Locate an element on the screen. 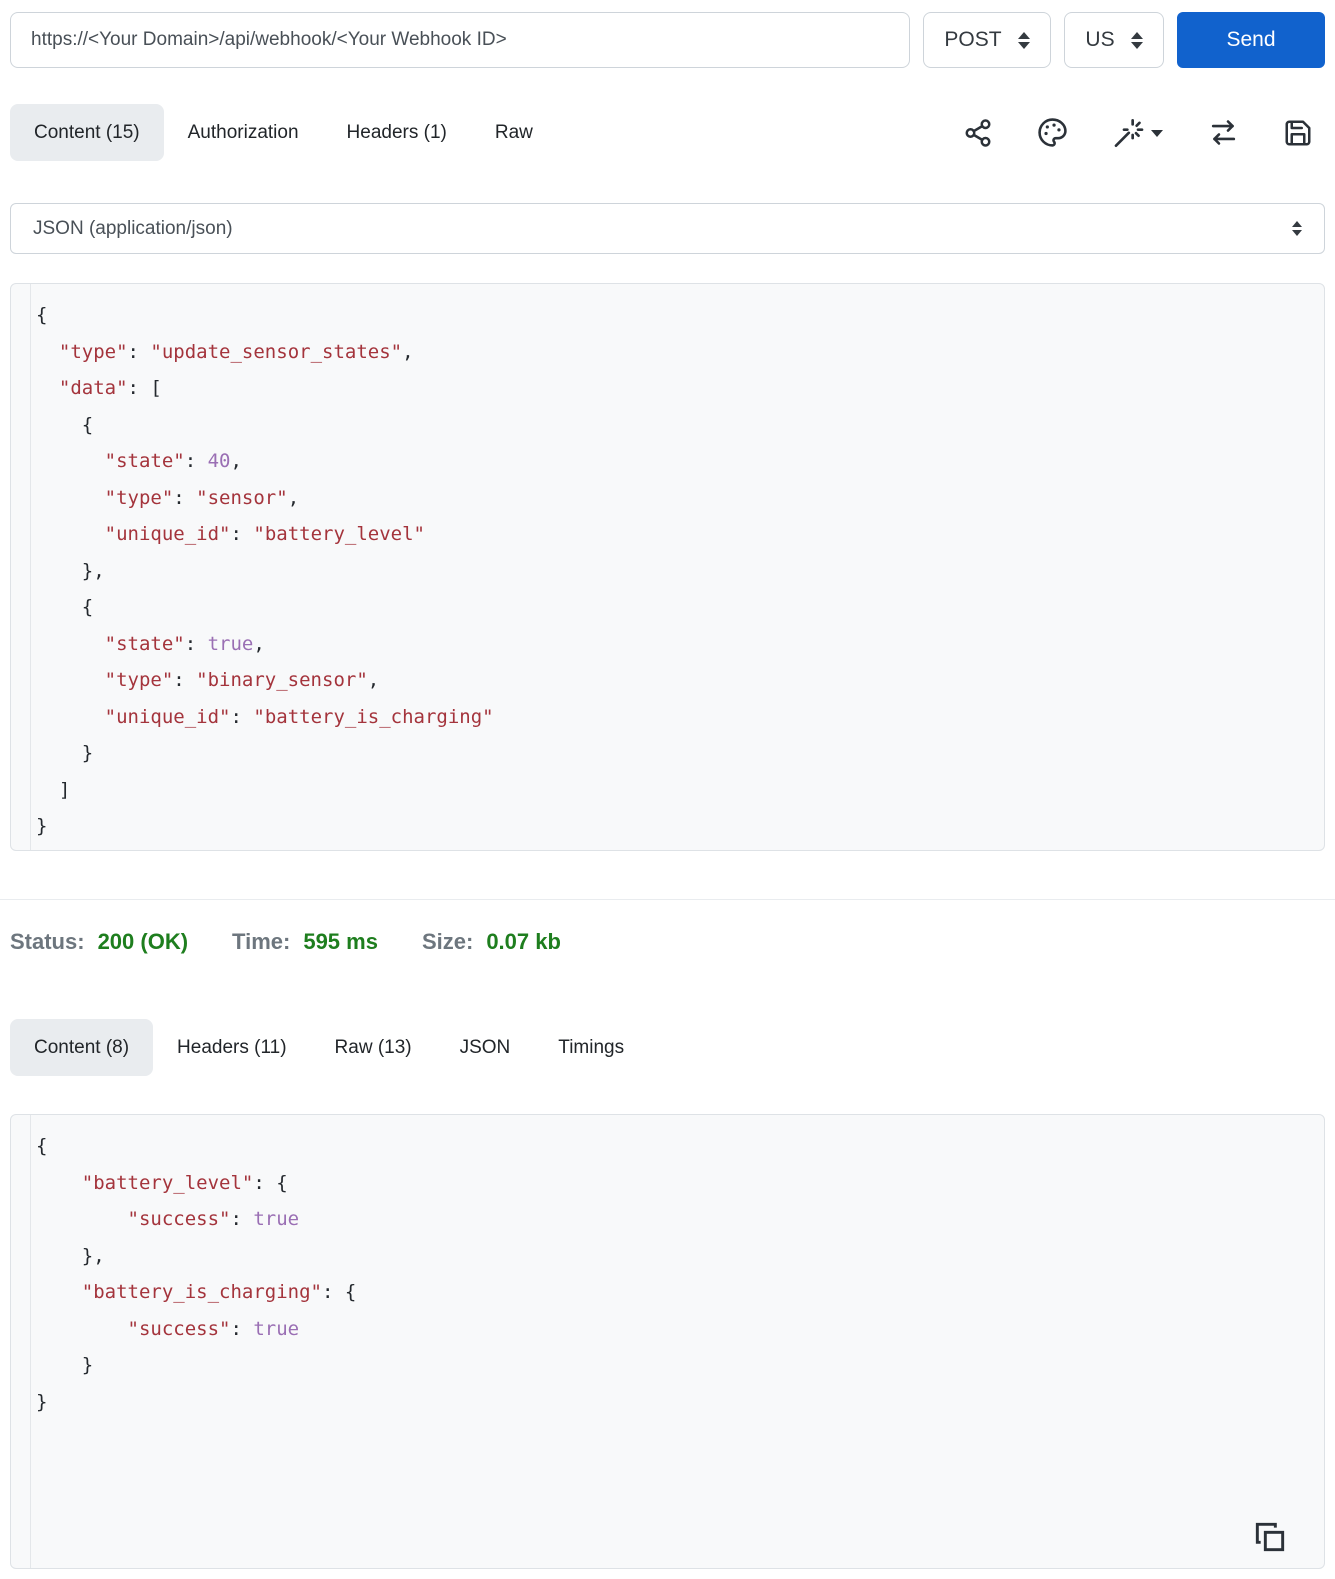  response-tab: JSON is located at coordinates (485, 1047).